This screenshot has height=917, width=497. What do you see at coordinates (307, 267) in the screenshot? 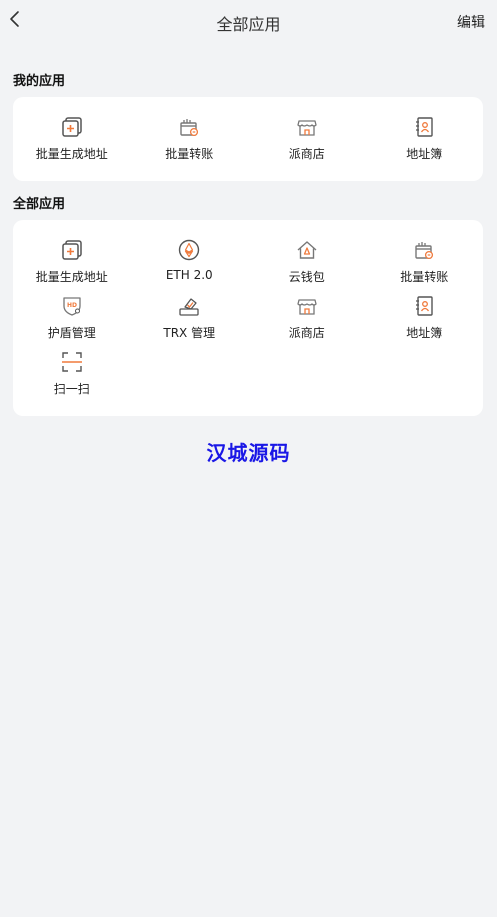
I see `app-cloud-wallet: 云钱包` at bounding box center [307, 267].